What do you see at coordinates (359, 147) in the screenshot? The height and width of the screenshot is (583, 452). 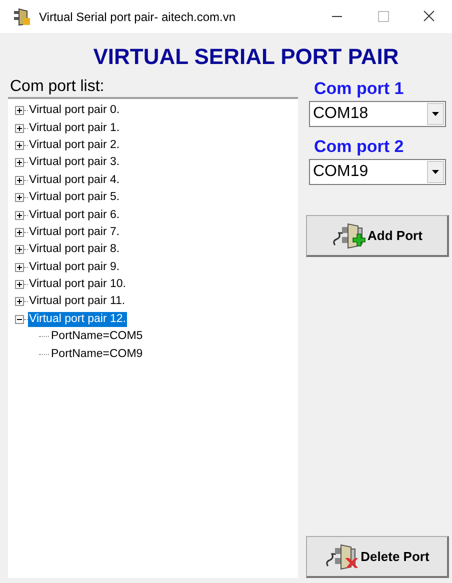 I see `com-port-label: Com port 2` at bounding box center [359, 147].